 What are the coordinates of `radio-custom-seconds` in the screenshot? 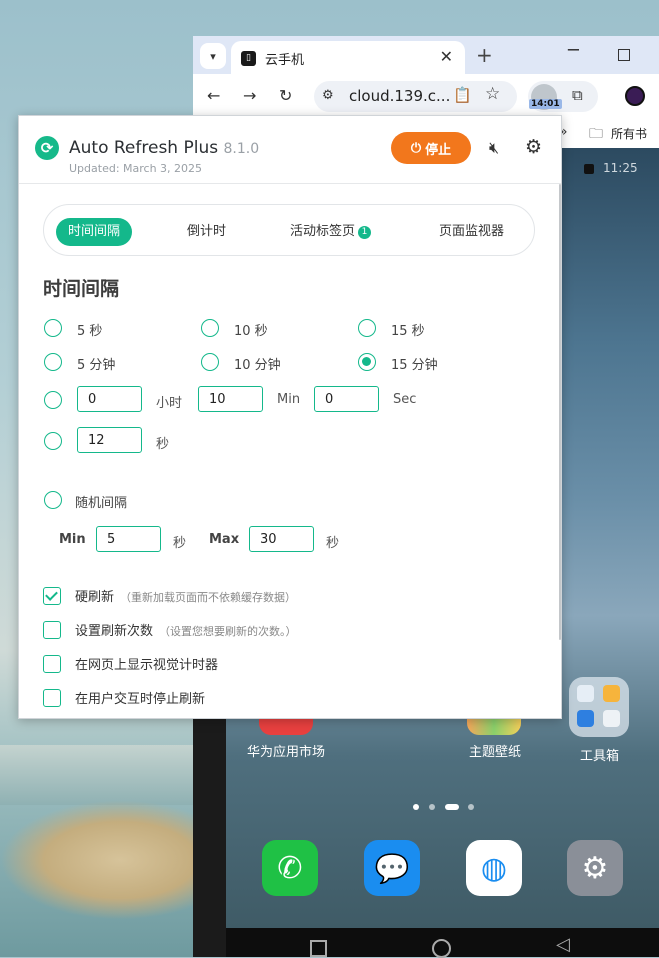 It's located at (53, 441).